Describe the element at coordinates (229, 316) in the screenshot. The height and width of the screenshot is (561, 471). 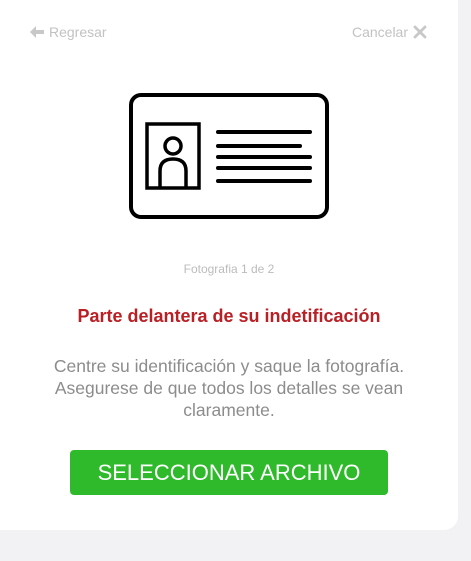
I see `page-title: Parte delantera de su indetificación` at that location.